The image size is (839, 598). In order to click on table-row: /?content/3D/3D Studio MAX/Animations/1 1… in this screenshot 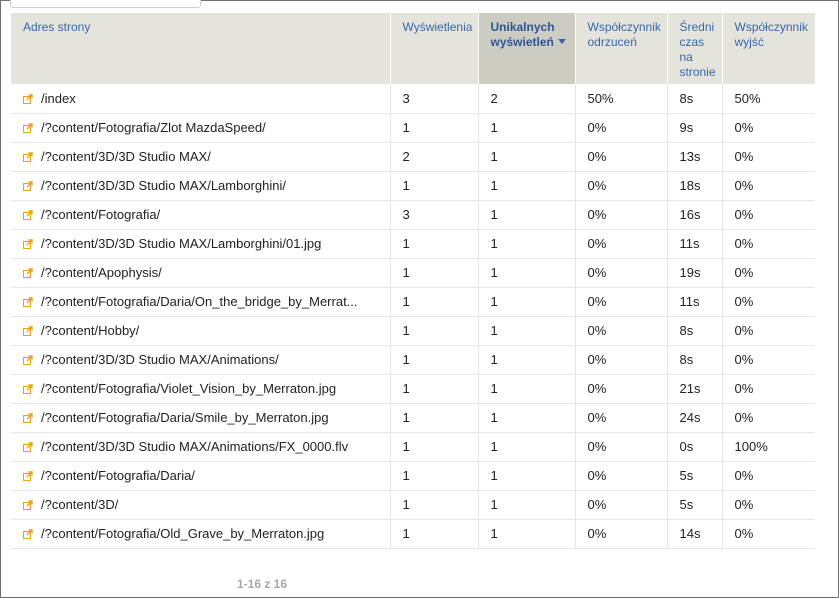, I will do `click(413, 360)`.